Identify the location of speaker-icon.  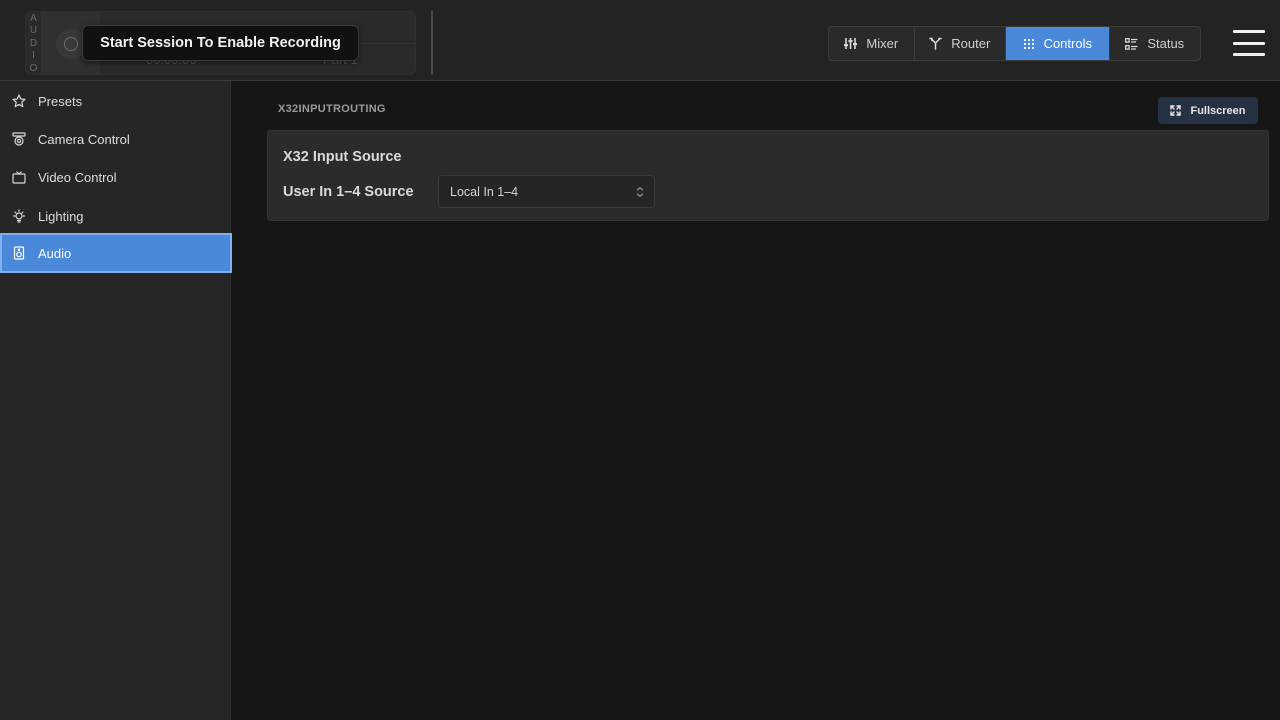
(19, 253).